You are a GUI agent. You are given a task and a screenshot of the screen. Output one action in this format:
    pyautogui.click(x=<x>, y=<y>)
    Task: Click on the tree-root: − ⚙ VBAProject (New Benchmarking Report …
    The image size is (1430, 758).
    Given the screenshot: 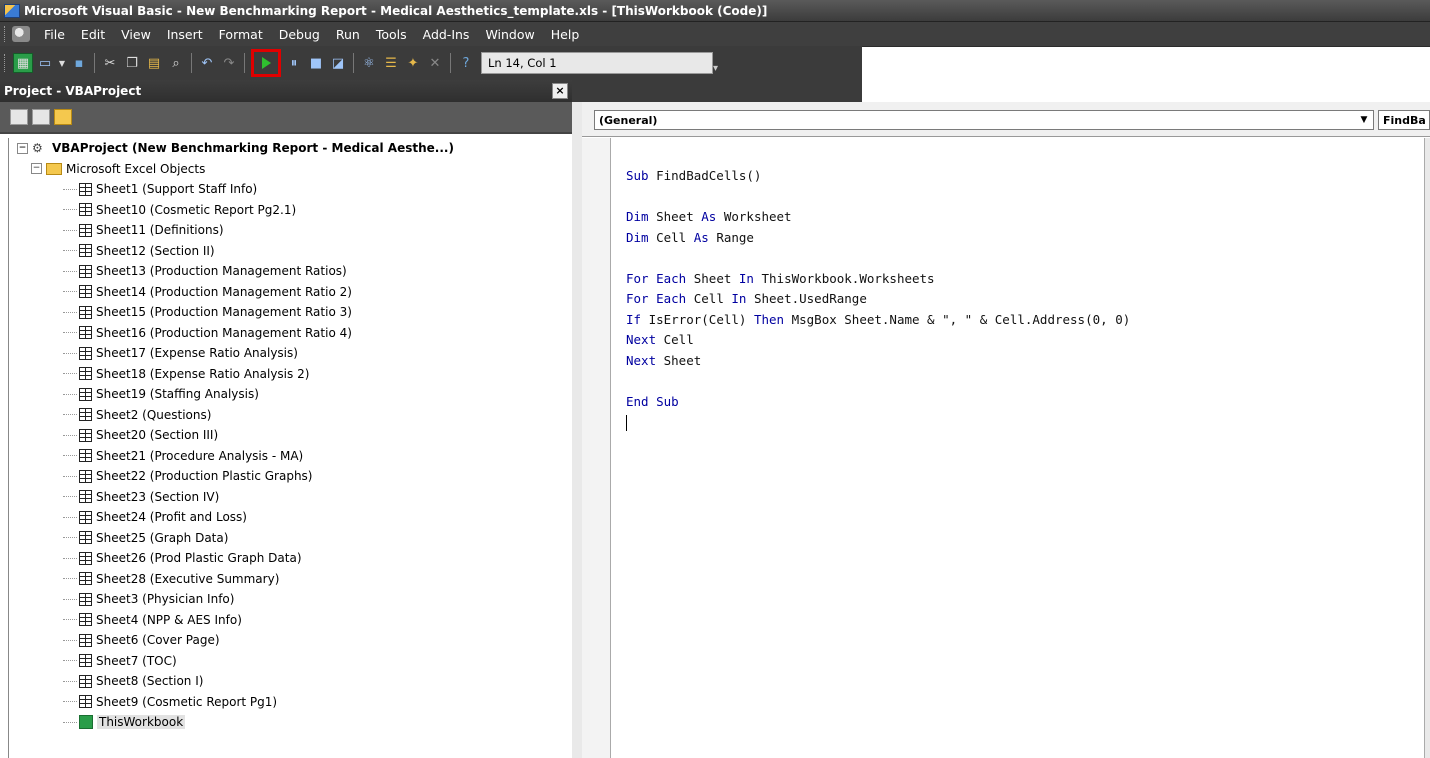 What is the action you would take?
    pyautogui.click(x=292, y=148)
    